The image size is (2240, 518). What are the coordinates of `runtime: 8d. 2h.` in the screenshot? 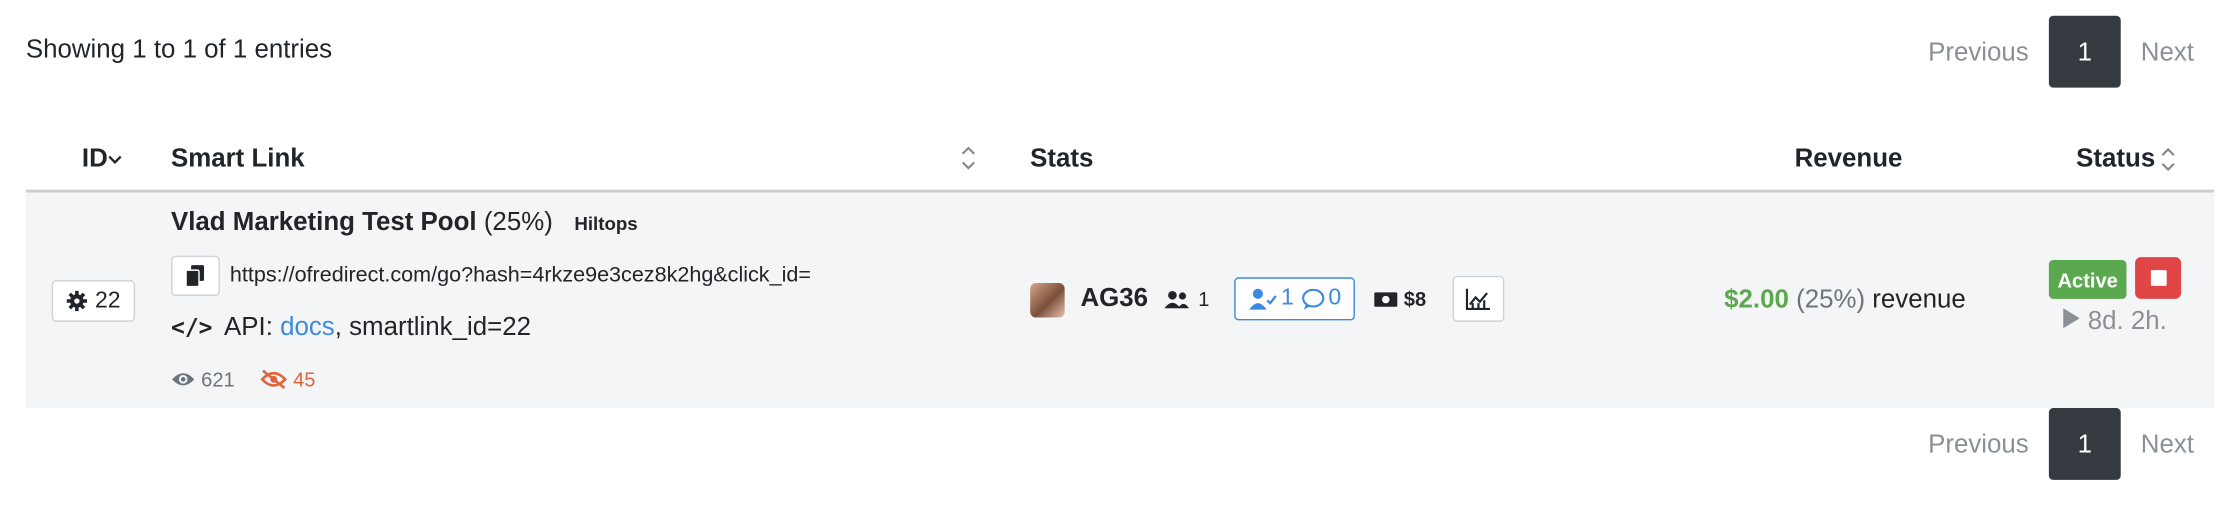 It's located at (2114, 321).